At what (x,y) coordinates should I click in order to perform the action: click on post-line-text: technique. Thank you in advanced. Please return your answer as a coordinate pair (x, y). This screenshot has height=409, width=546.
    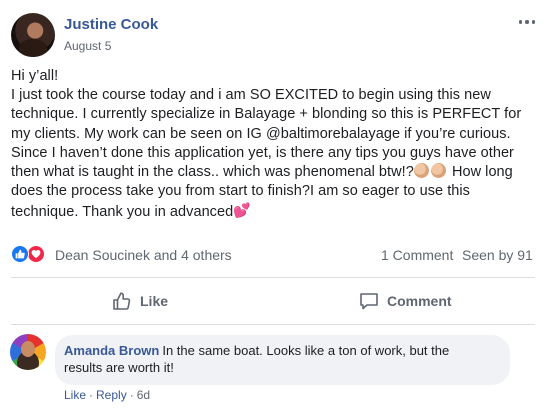
    Looking at the image, I should click on (122, 212).